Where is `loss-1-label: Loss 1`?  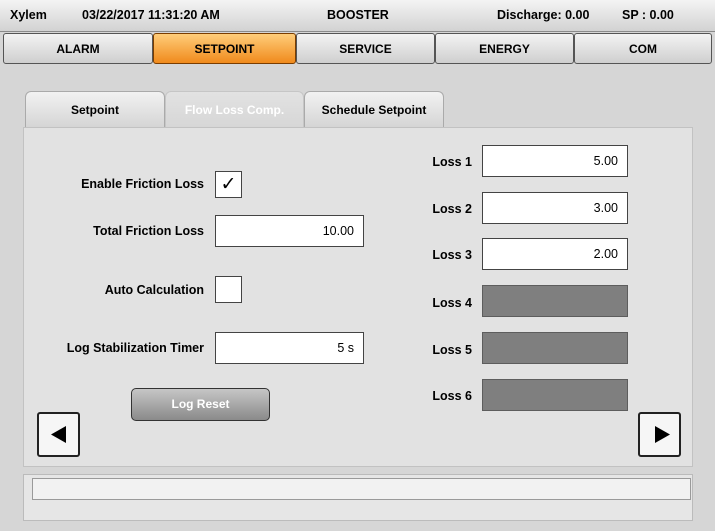
loss-1-label: Loss 1 is located at coordinates (452, 162).